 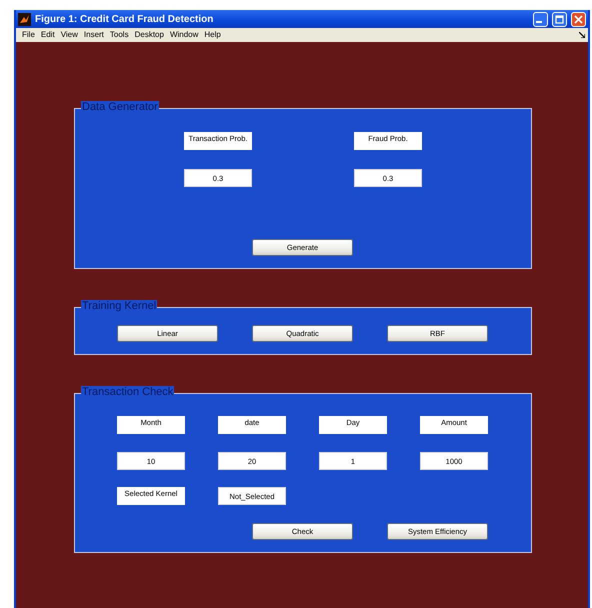 I want to click on app-icon, so click(x=24, y=19).